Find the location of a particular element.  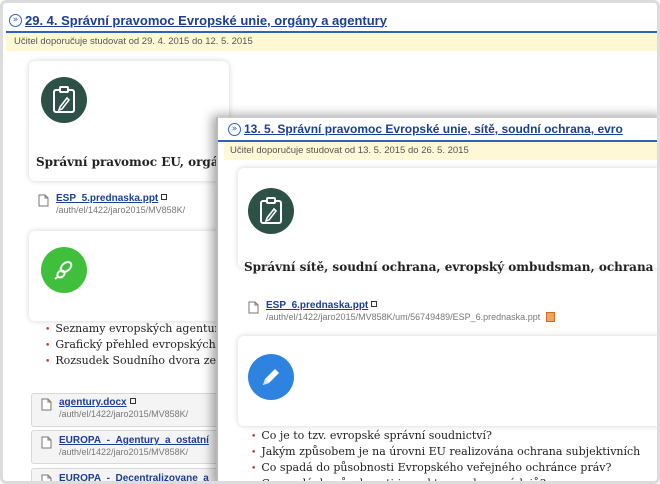

front-card-questions is located at coordinates (447, 381).